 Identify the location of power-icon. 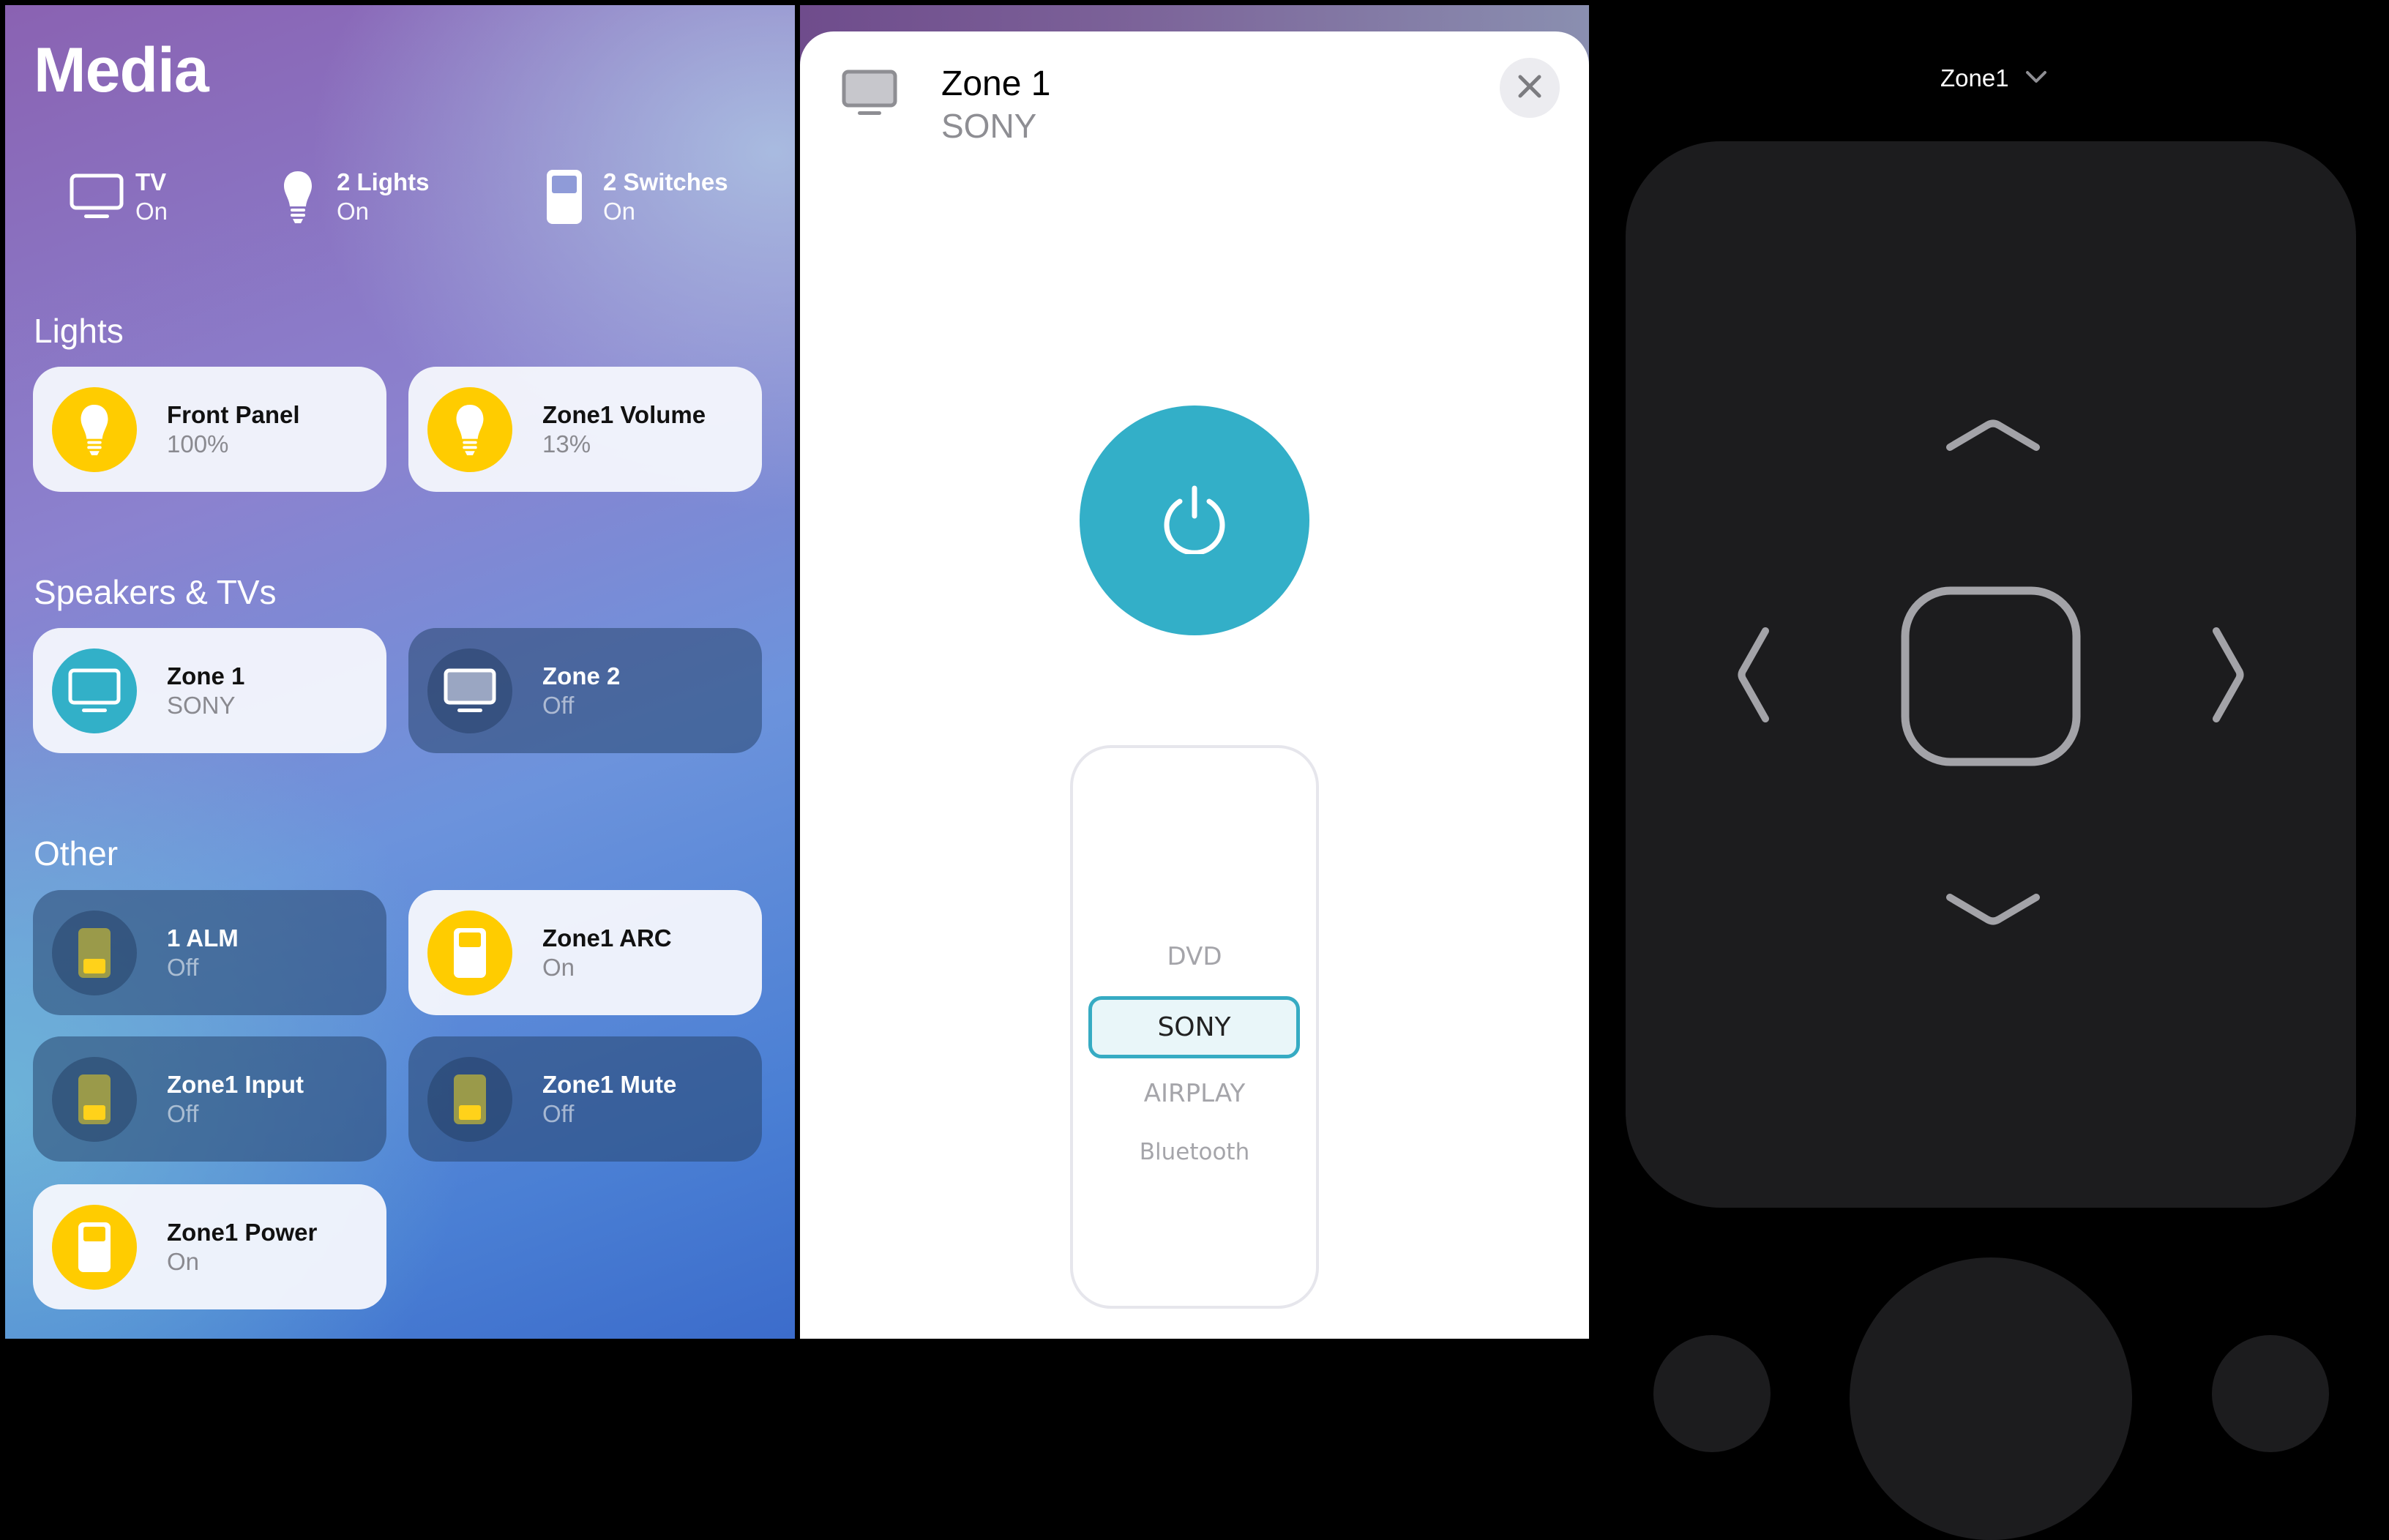
(1194, 521).